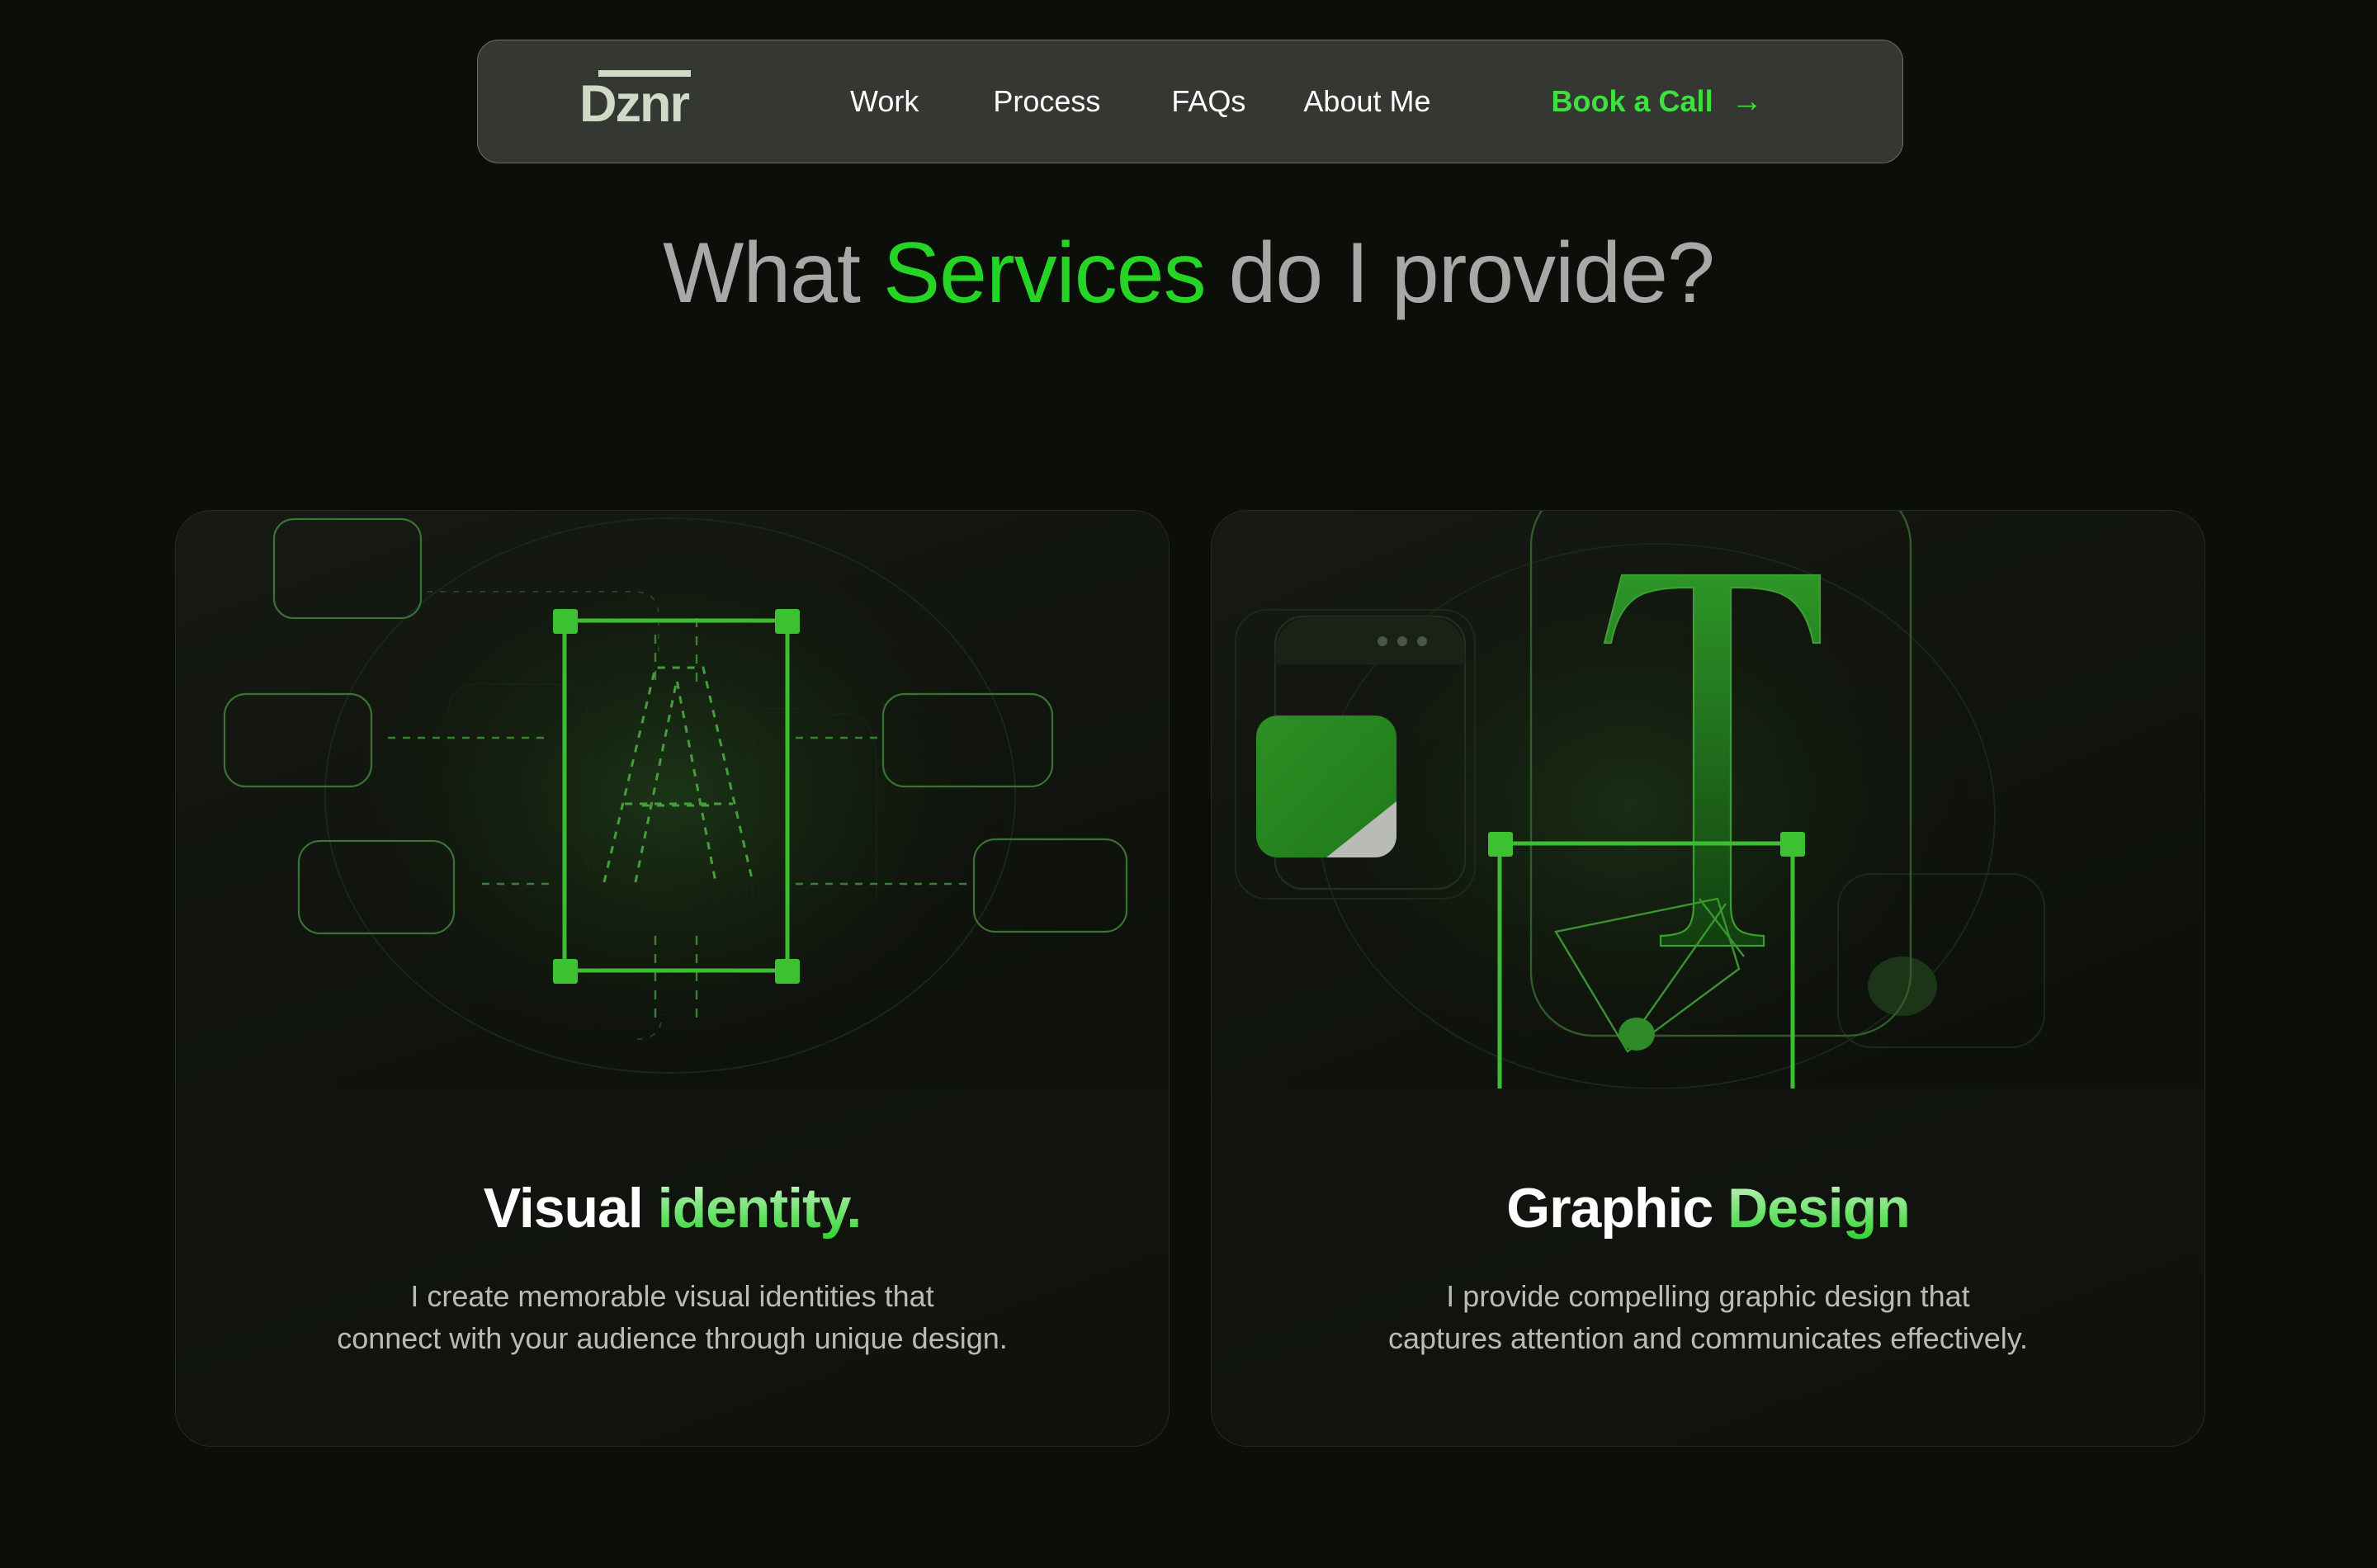 The height and width of the screenshot is (1568, 2377). I want to click on book-a-call-button: Book a Call →, so click(1657, 101).